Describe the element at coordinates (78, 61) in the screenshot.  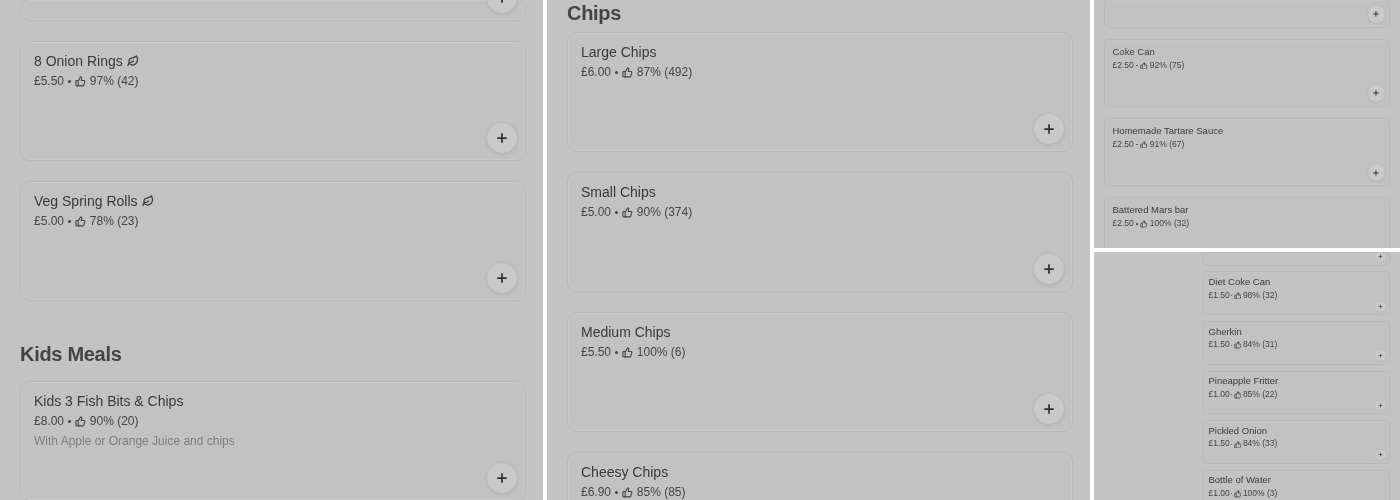
I see `item-name: 8 Onion Rings` at that location.